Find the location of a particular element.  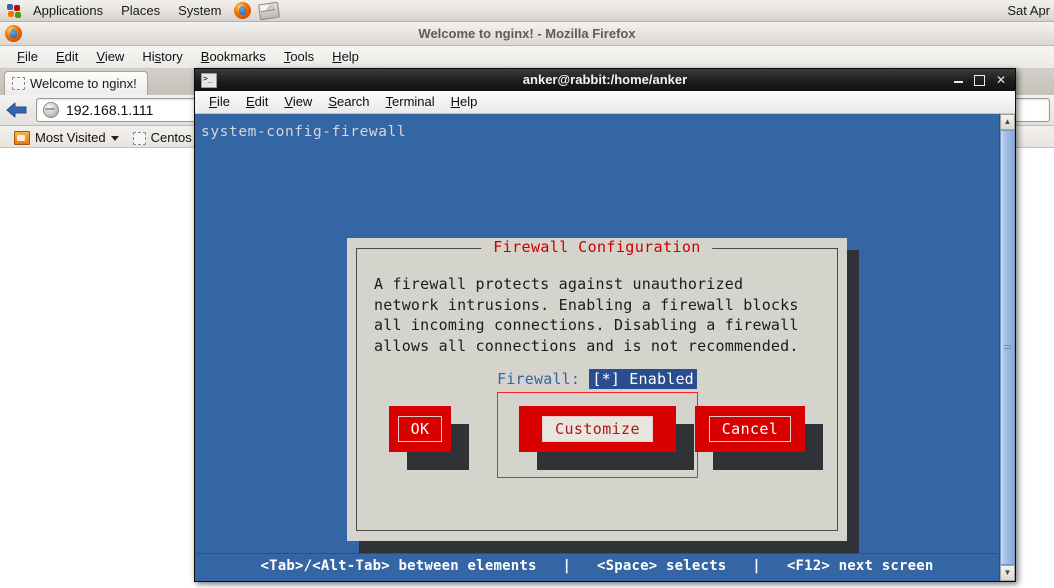

evolution-mail-launcher-icon is located at coordinates (269, 10).